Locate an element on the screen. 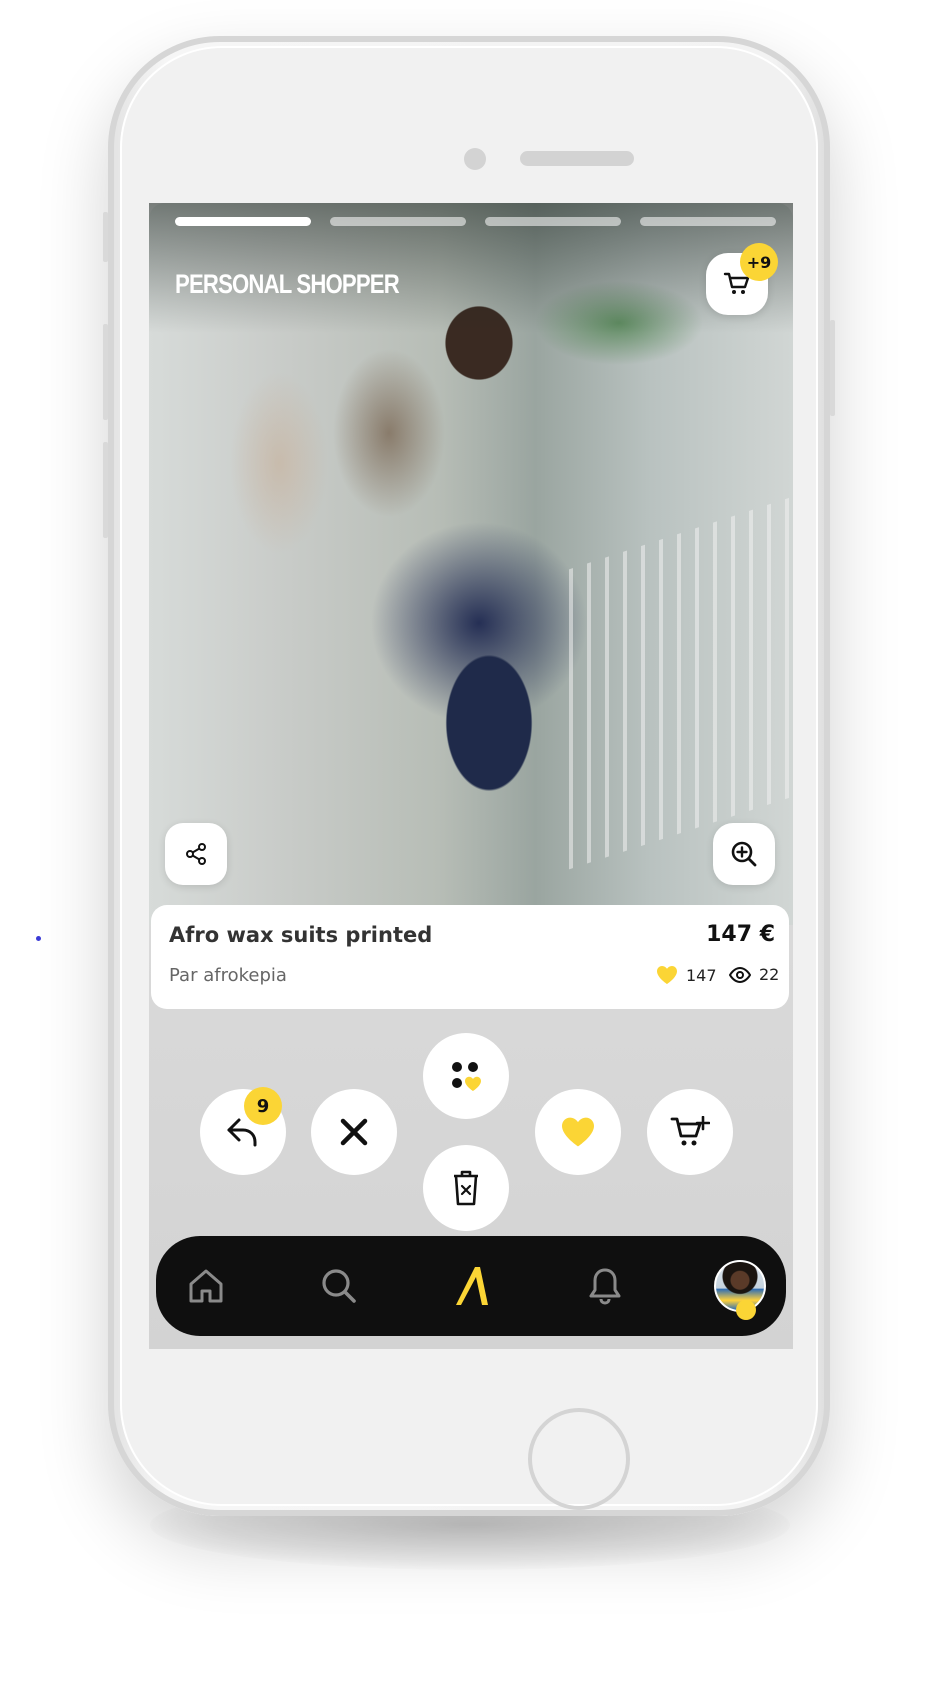  likes-stat: 147 is located at coordinates (686, 975).